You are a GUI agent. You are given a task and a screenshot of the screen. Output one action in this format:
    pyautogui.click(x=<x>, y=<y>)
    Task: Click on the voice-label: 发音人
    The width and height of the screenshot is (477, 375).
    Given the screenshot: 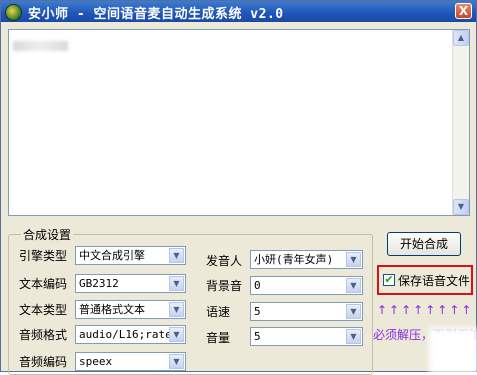 What is the action you would take?
    pyautogui.click(x=224, y=261)
    